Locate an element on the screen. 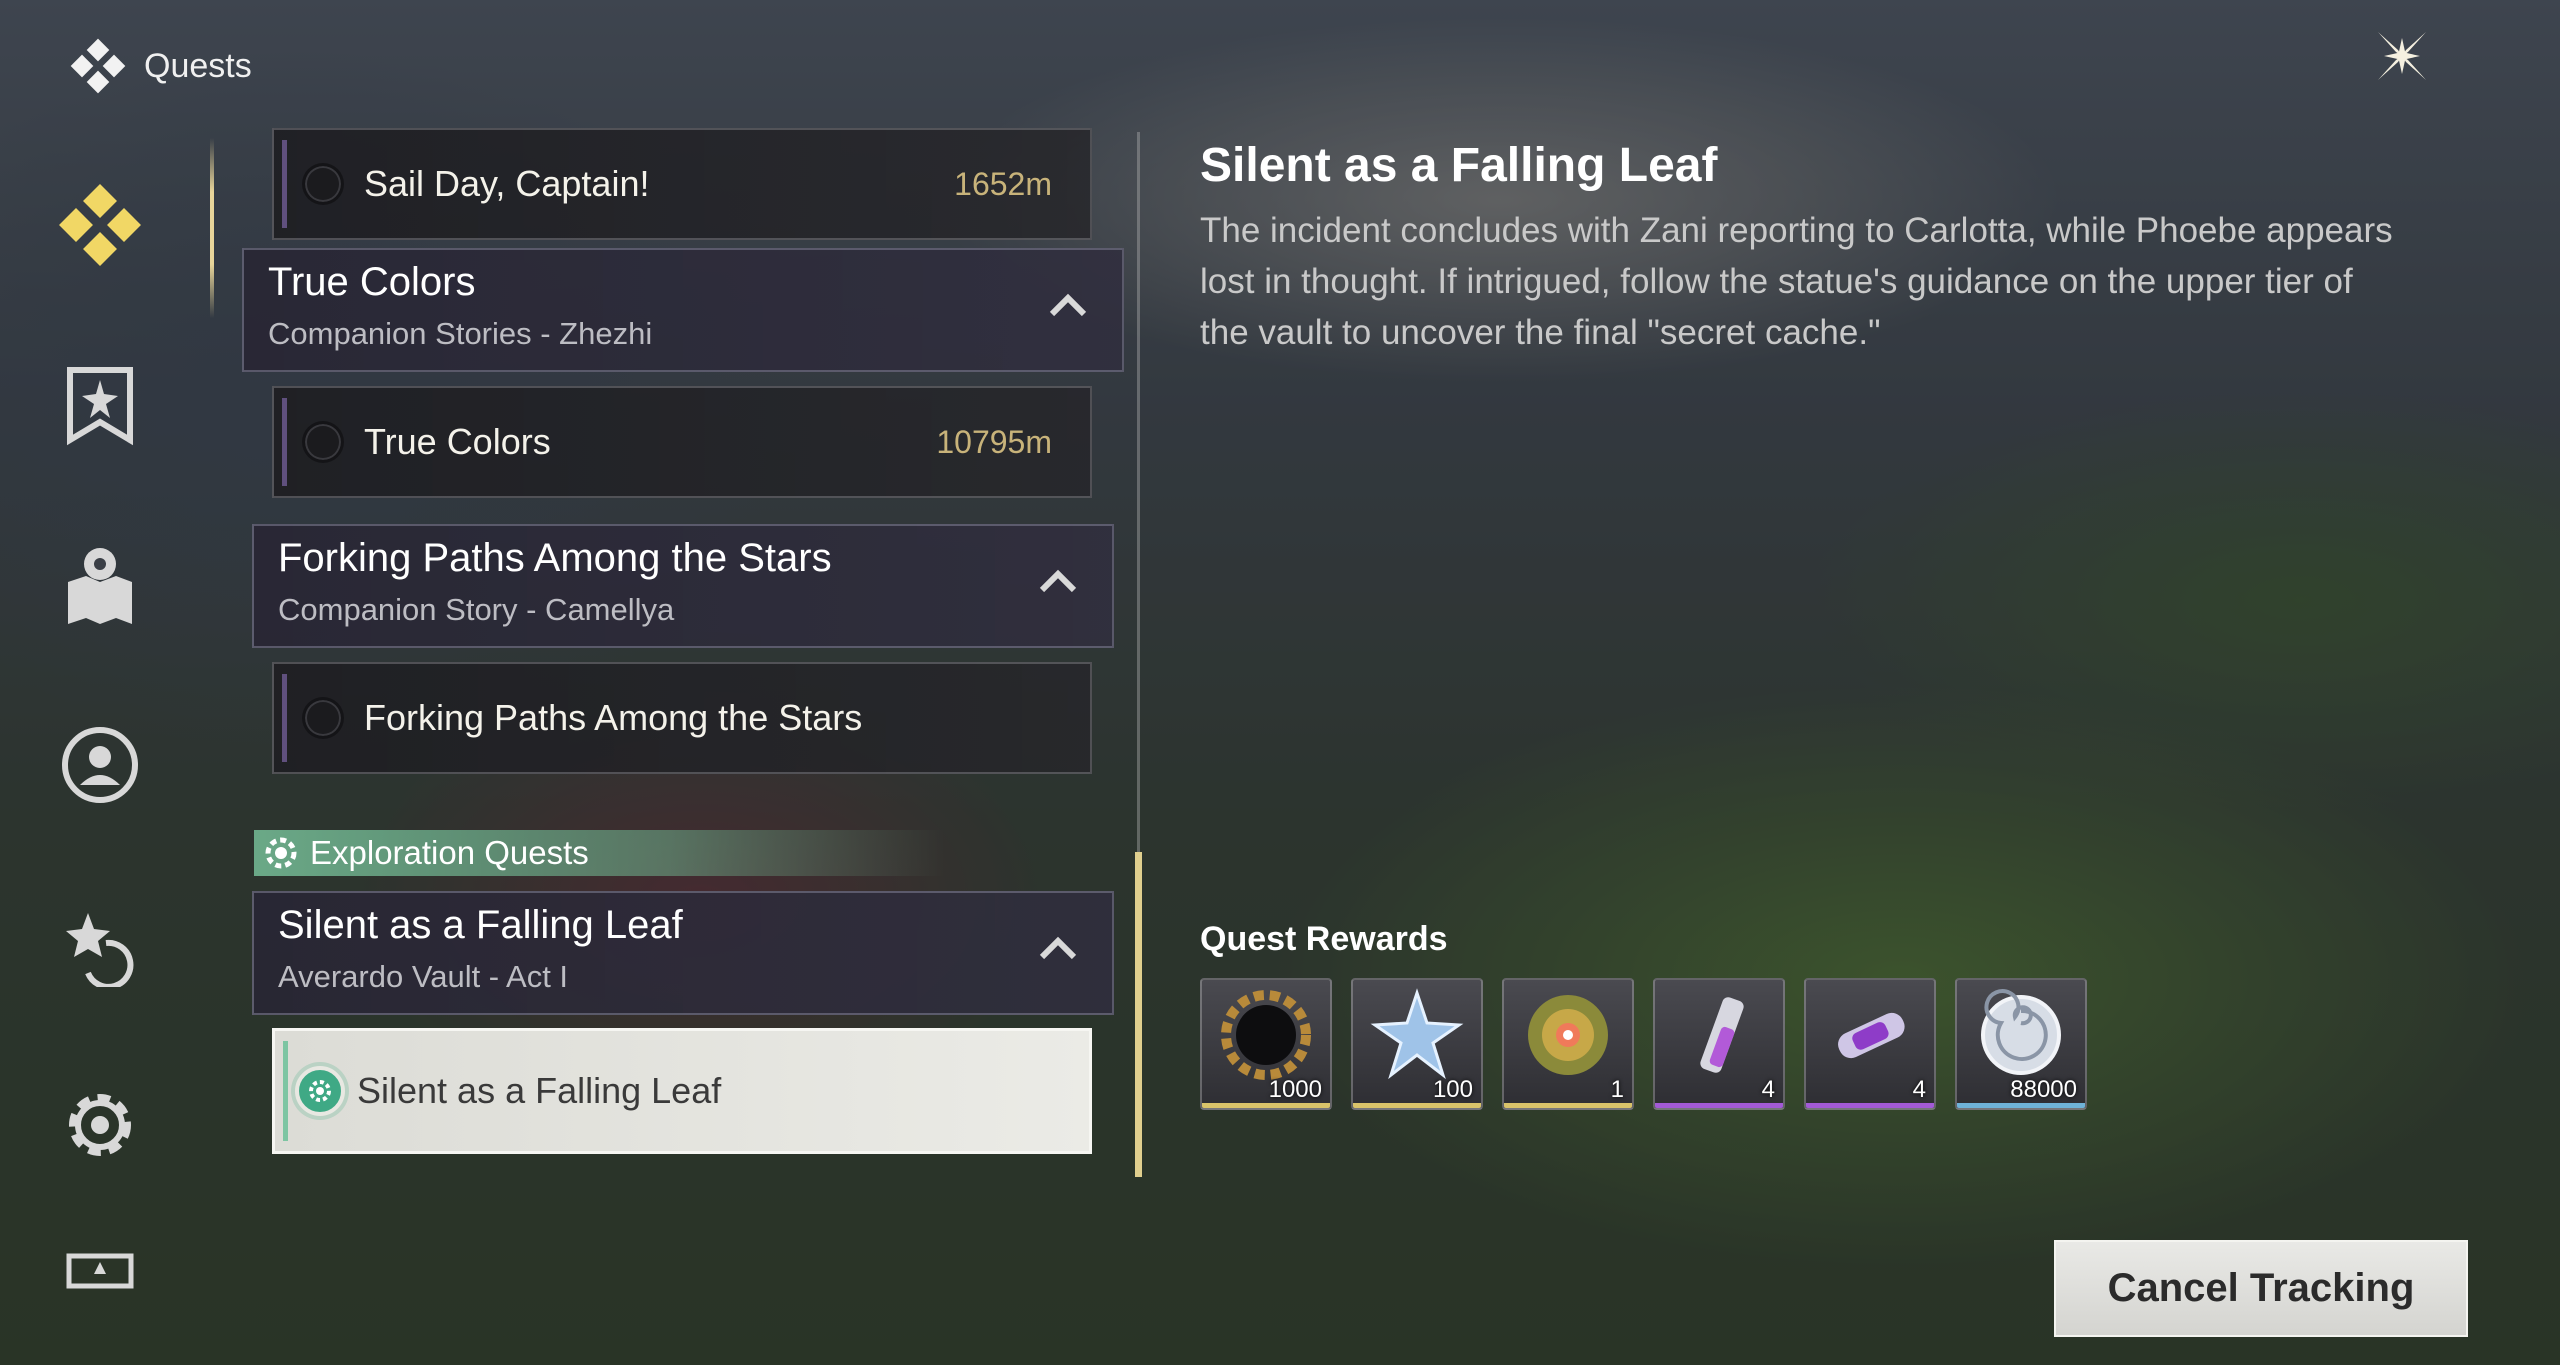 The height and width of the screenshot is (1365, 2560). close-button is located at coordinates (2402, 56).